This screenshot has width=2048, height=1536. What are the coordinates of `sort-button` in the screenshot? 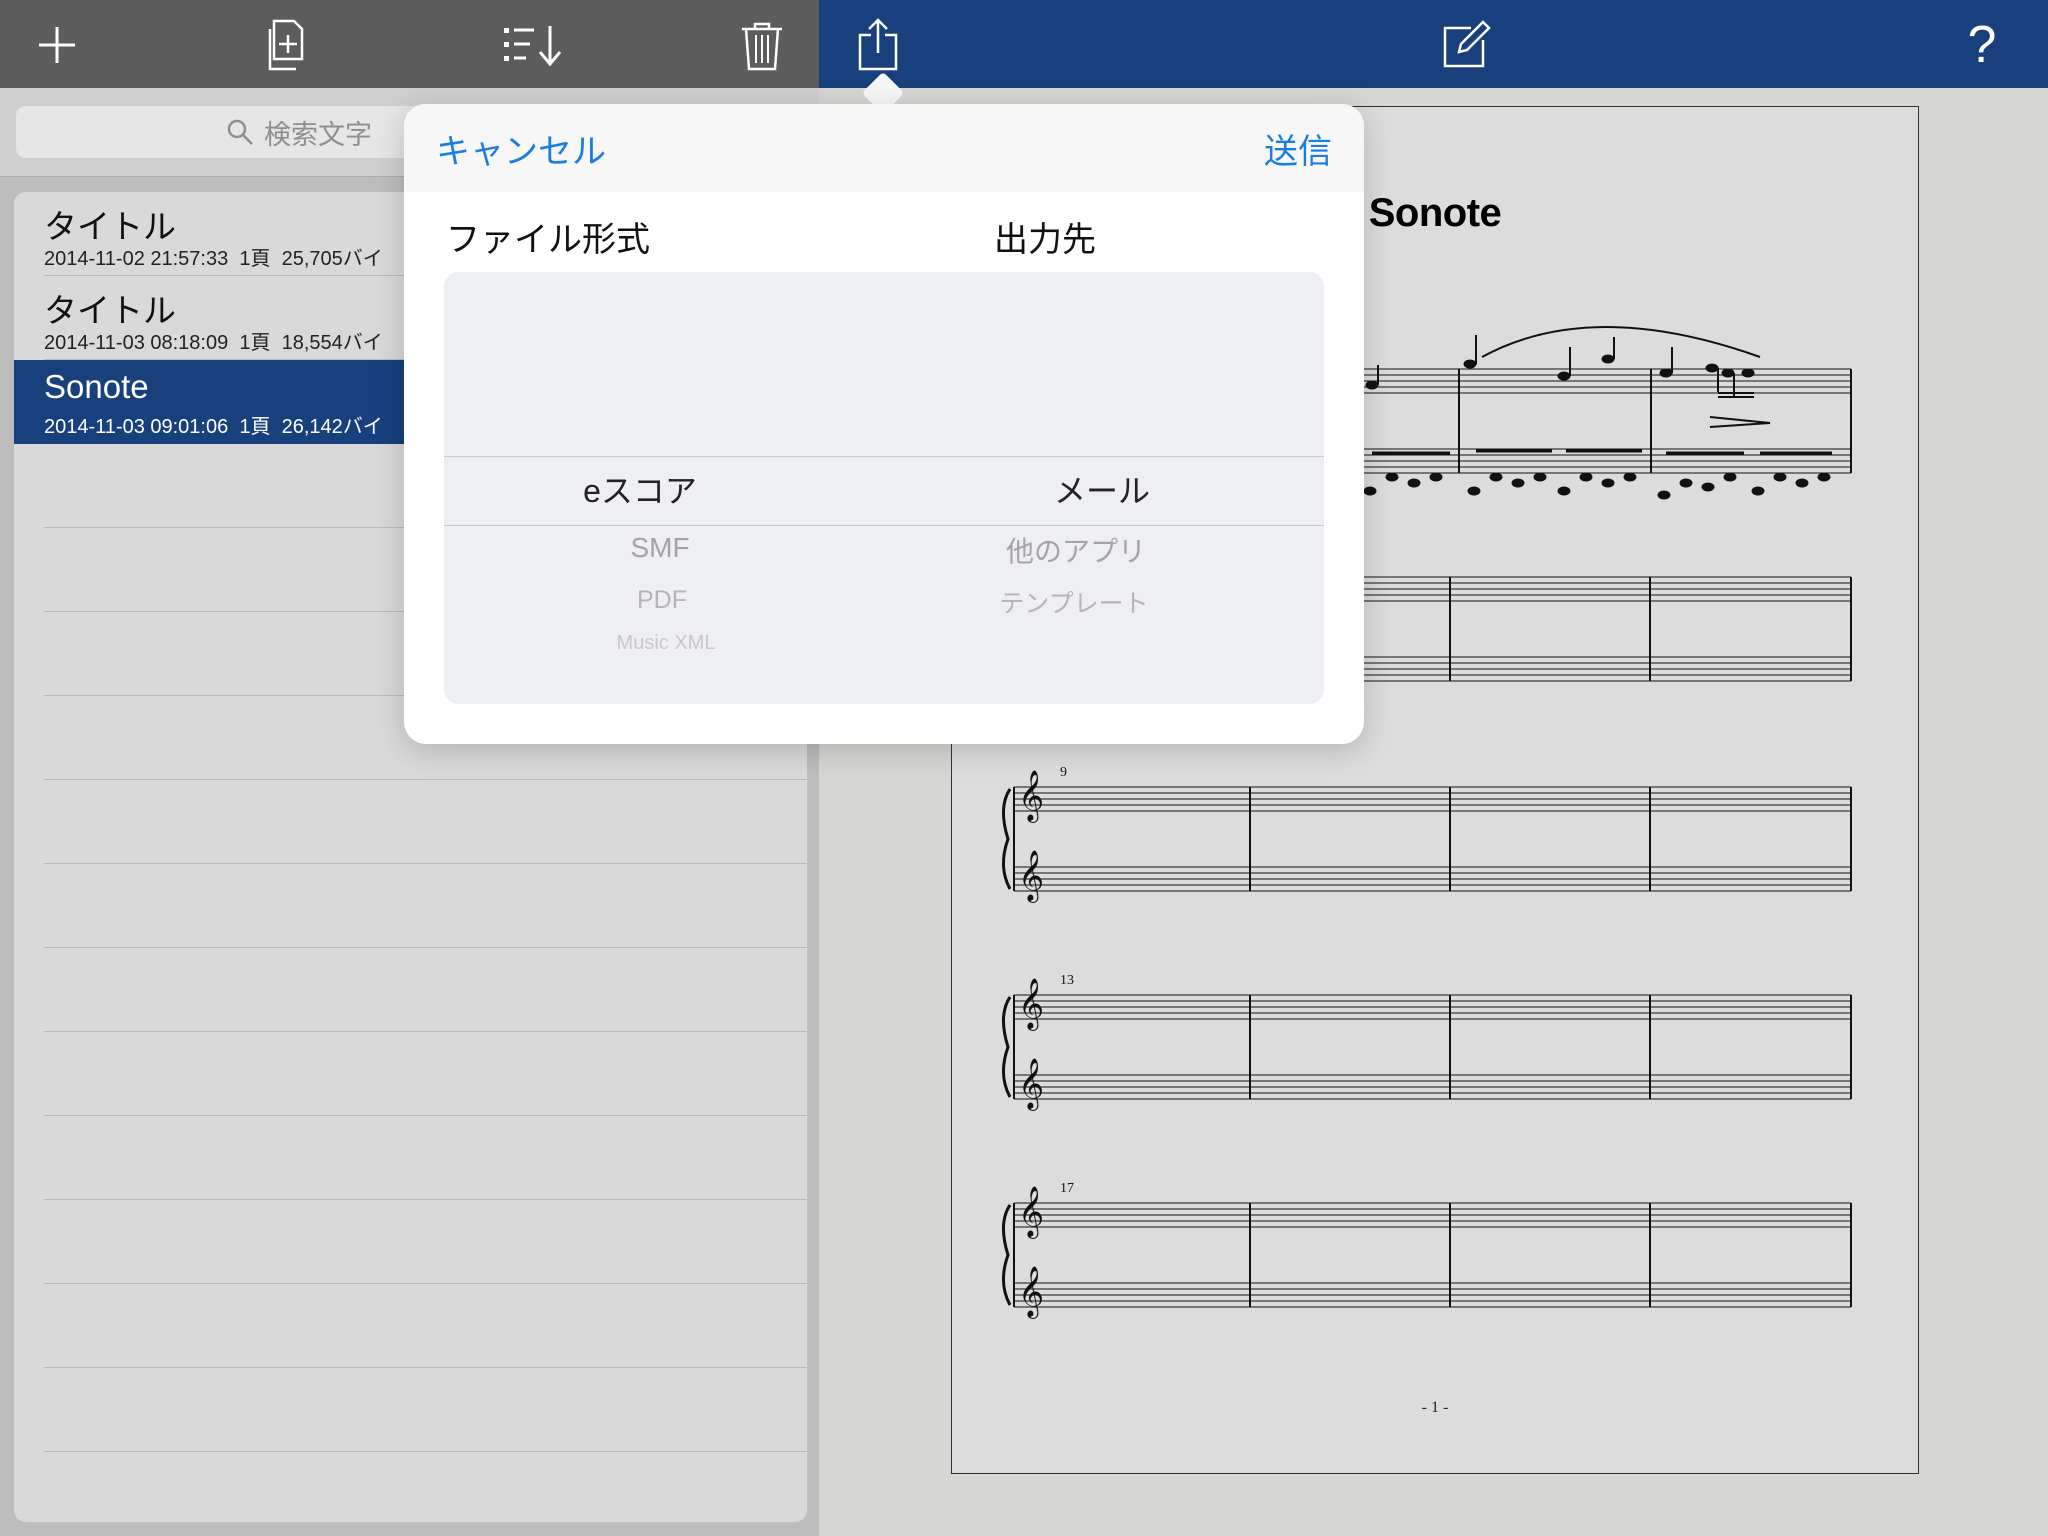 It's located at (532, 45).